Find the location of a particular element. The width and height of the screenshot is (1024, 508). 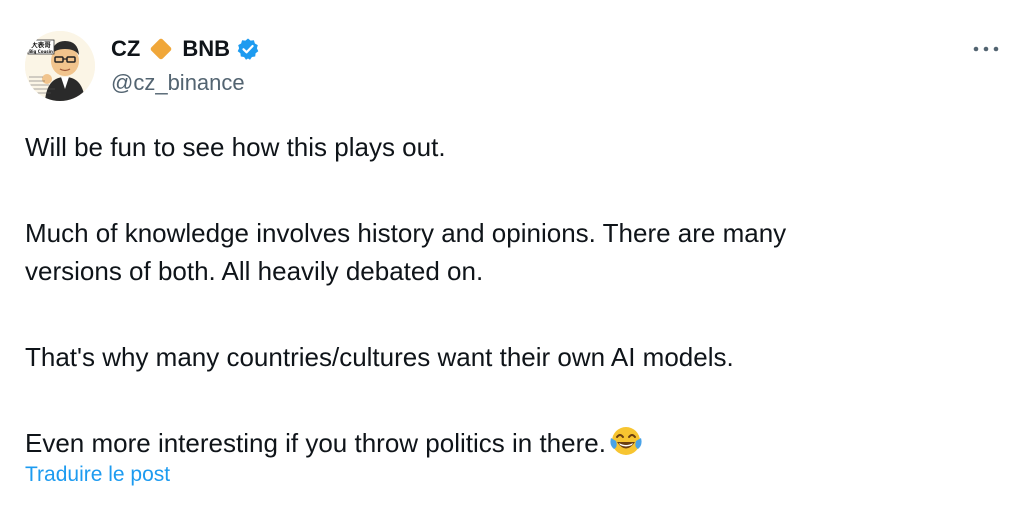

tweet-line: Will be fun to see how this plays out. is located at coordinates (235, 147).